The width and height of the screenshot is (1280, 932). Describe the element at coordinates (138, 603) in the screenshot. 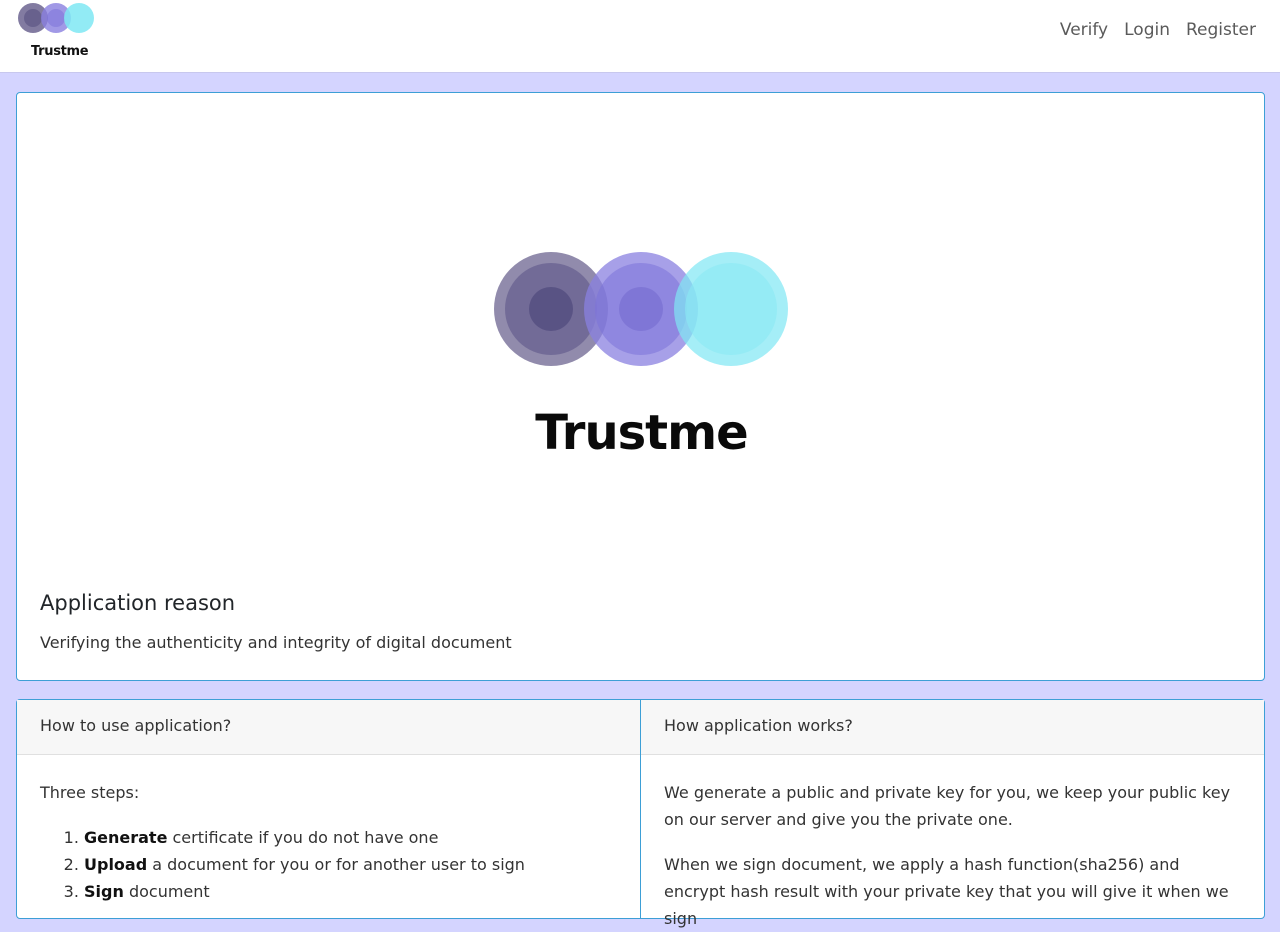

I see `hero-title: Application reason` at that location.